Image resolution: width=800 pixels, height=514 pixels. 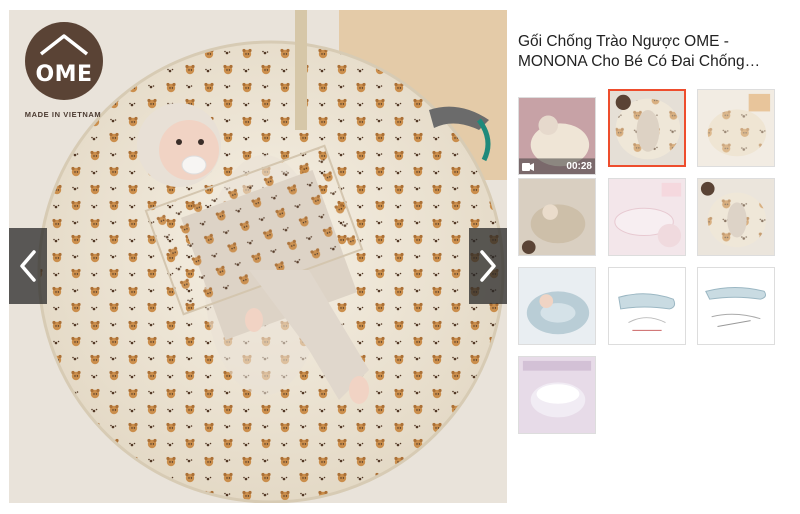 What do you see at coordinates (63, 114) in the screenshot?
I see `logo-caption: MADE IN VIETNAM` at bounding box center [63, 114].